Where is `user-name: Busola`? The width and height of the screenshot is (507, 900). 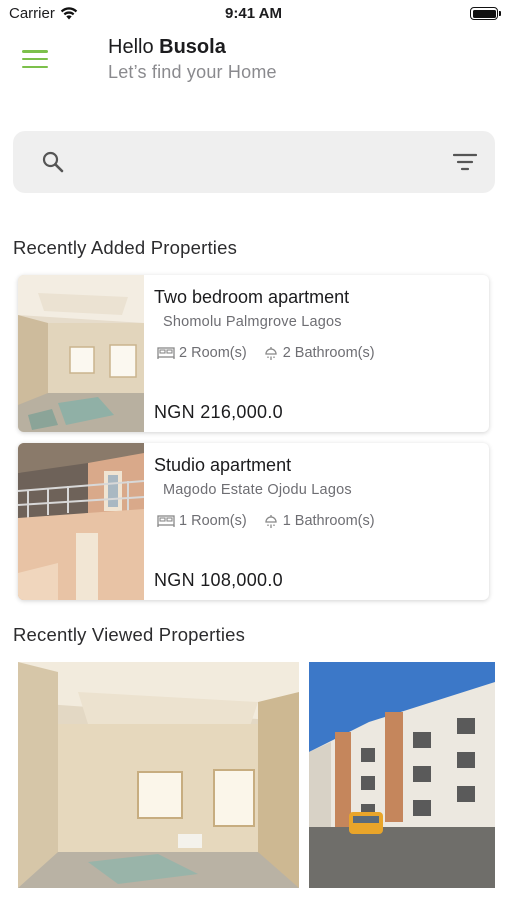 user-name: Busola is located at coordinates (192, 47).